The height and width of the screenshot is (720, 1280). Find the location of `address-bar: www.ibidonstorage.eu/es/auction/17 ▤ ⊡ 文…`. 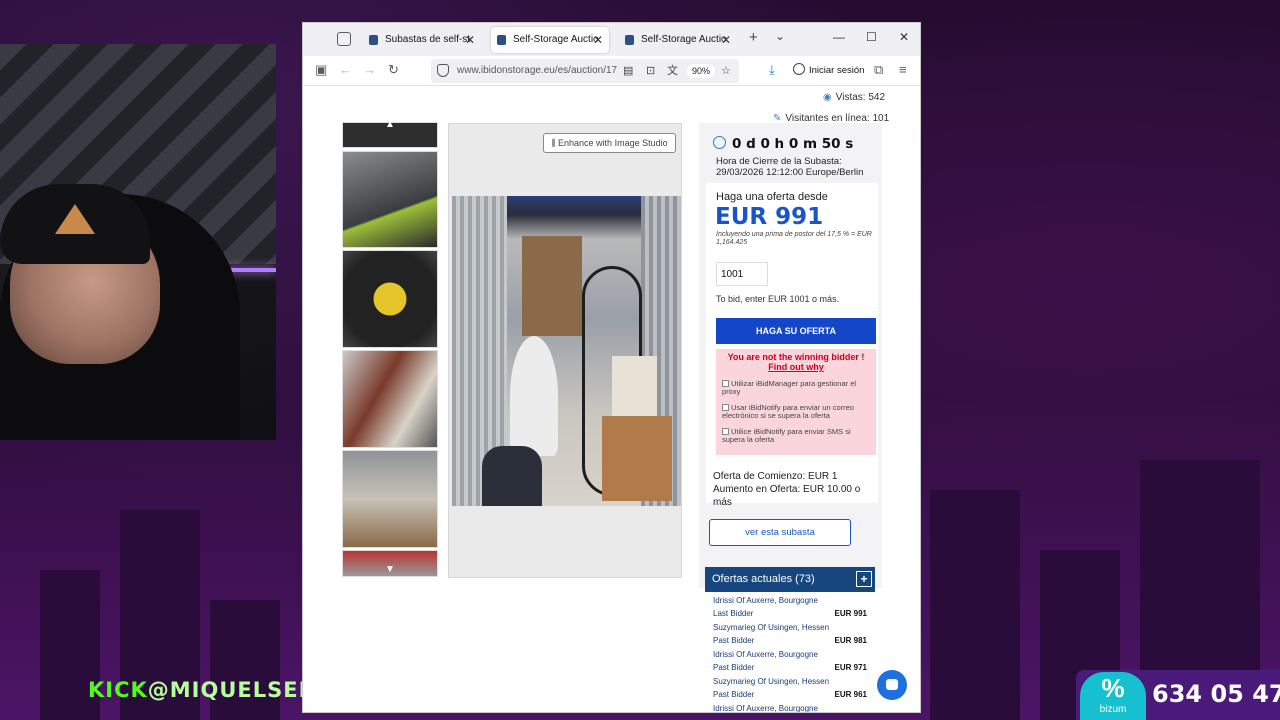

address-bar: www.ibidonstorage.eu/es/auction/17 ▤ ⊡ 文… is located at coordinates (585, 71).